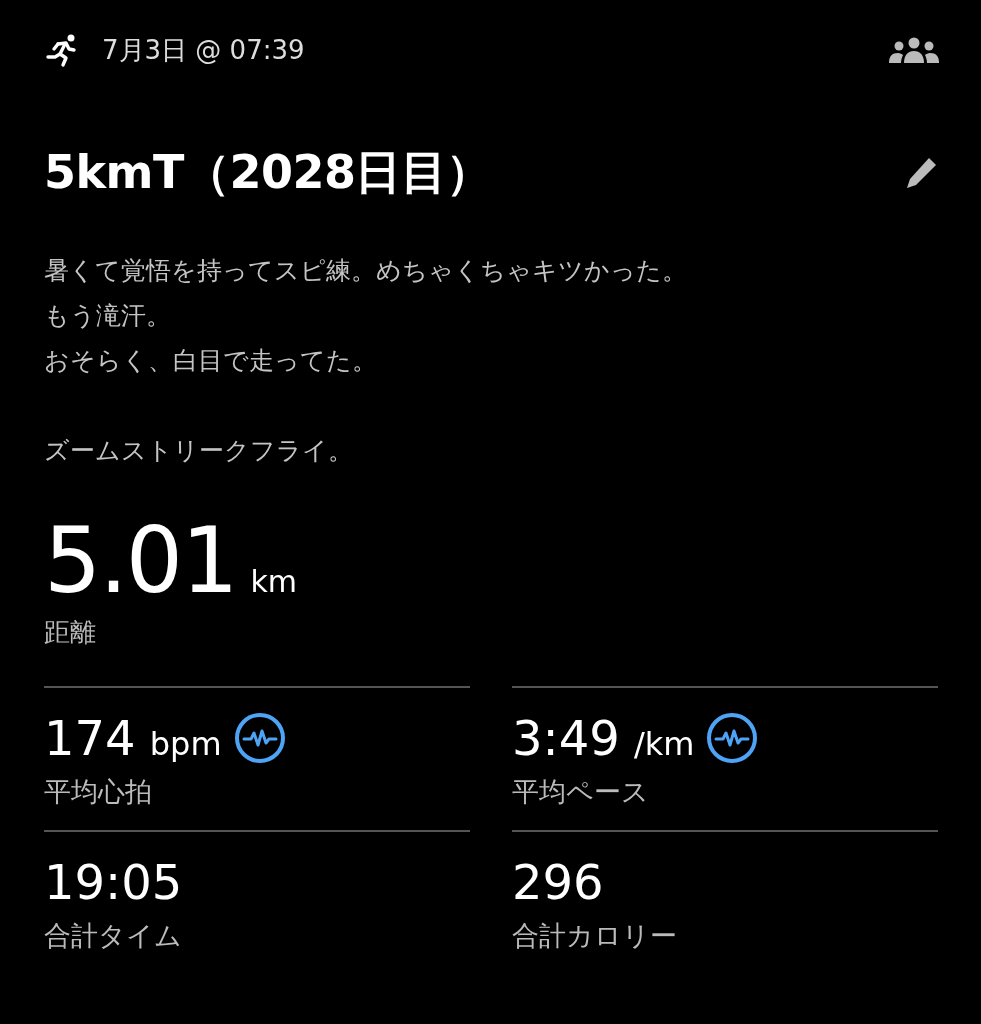  Describe the element at coordinates (98, 792) in the screenshot. I see `stat-label: 平均心拍` at that location.